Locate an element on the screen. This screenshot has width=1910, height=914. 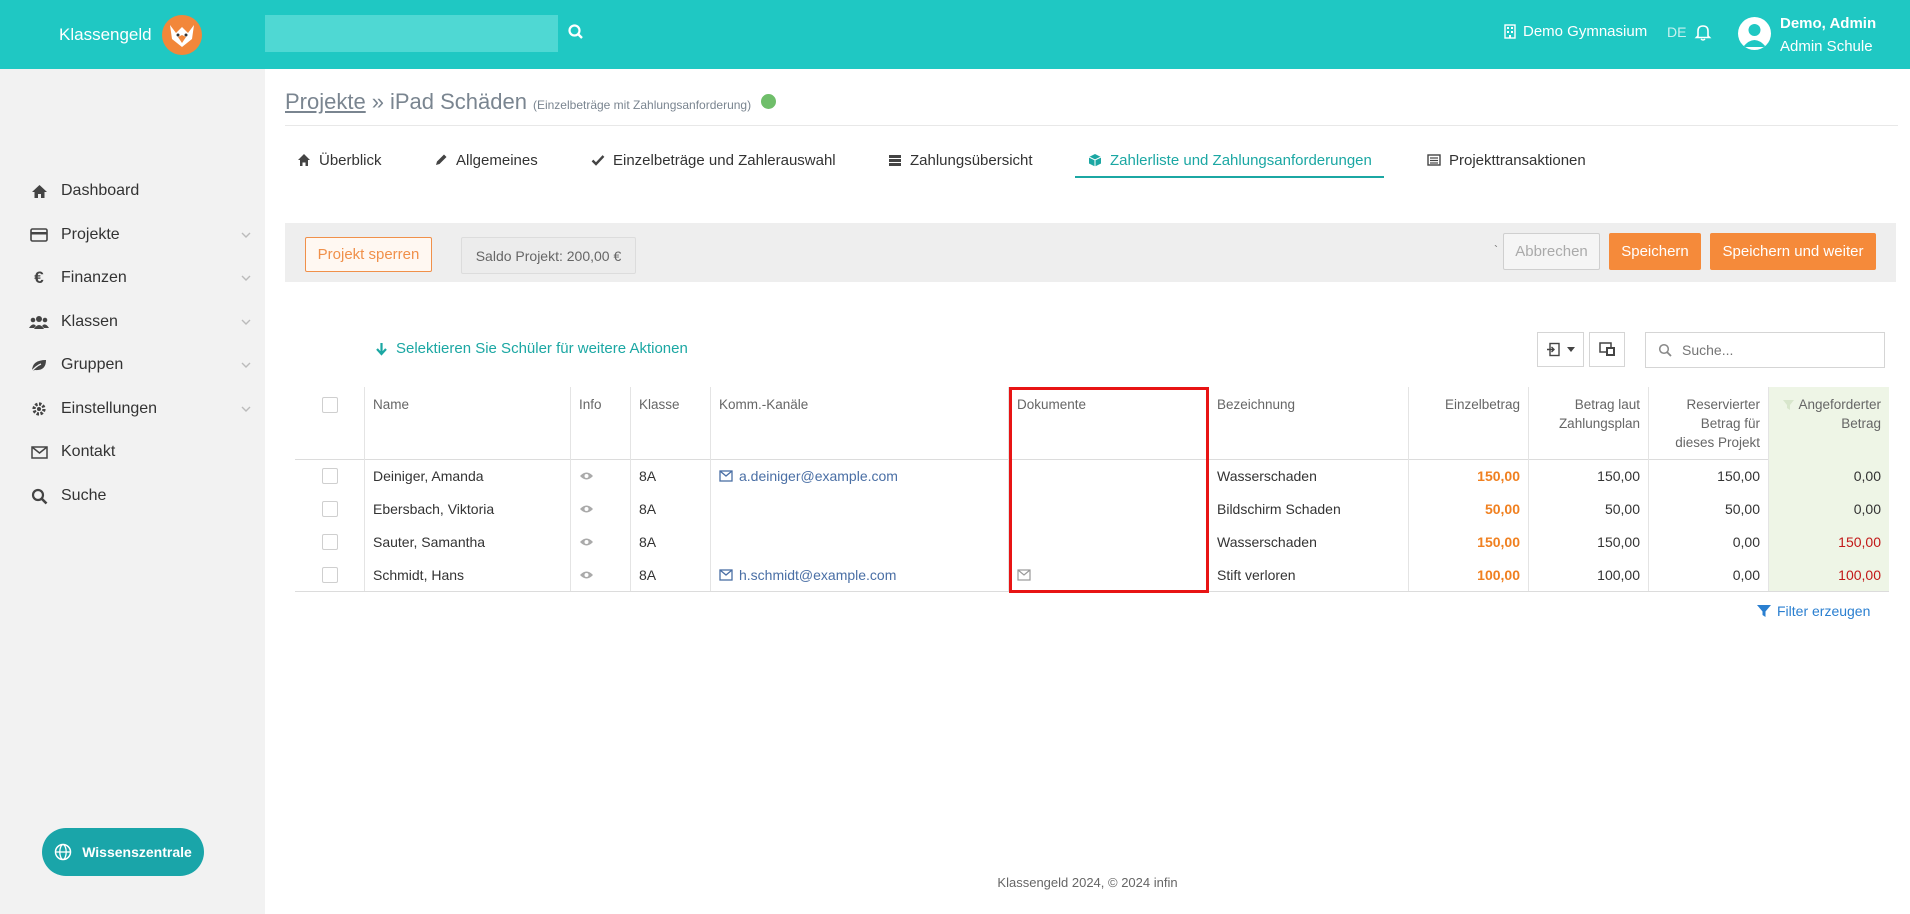
columns-toggle-button is located at coordinates (1607, 349).